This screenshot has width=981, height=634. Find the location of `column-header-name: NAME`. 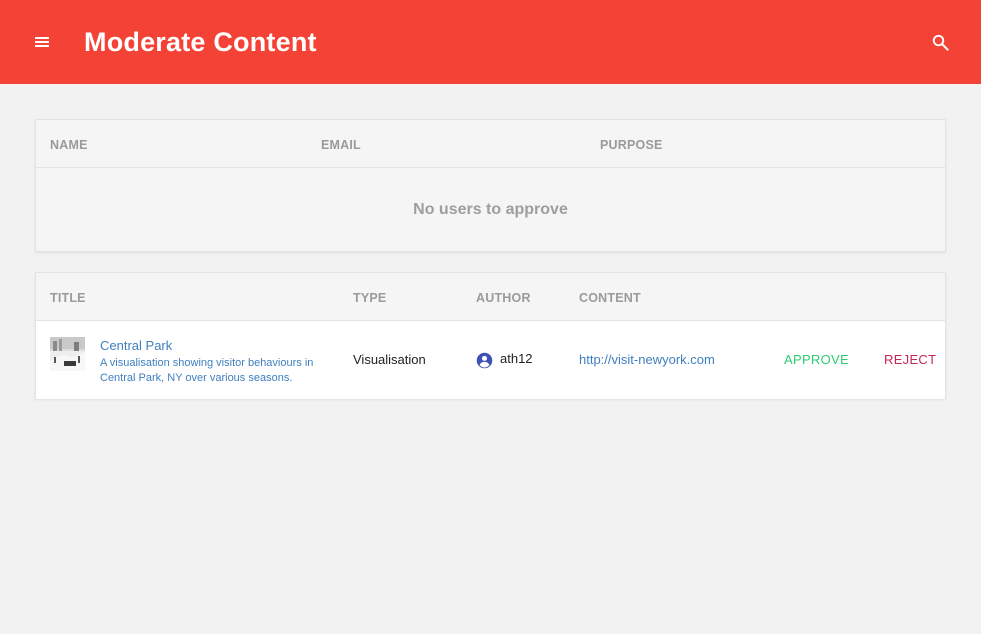

column-header-name: NAME is located at coordinates (69, 145).